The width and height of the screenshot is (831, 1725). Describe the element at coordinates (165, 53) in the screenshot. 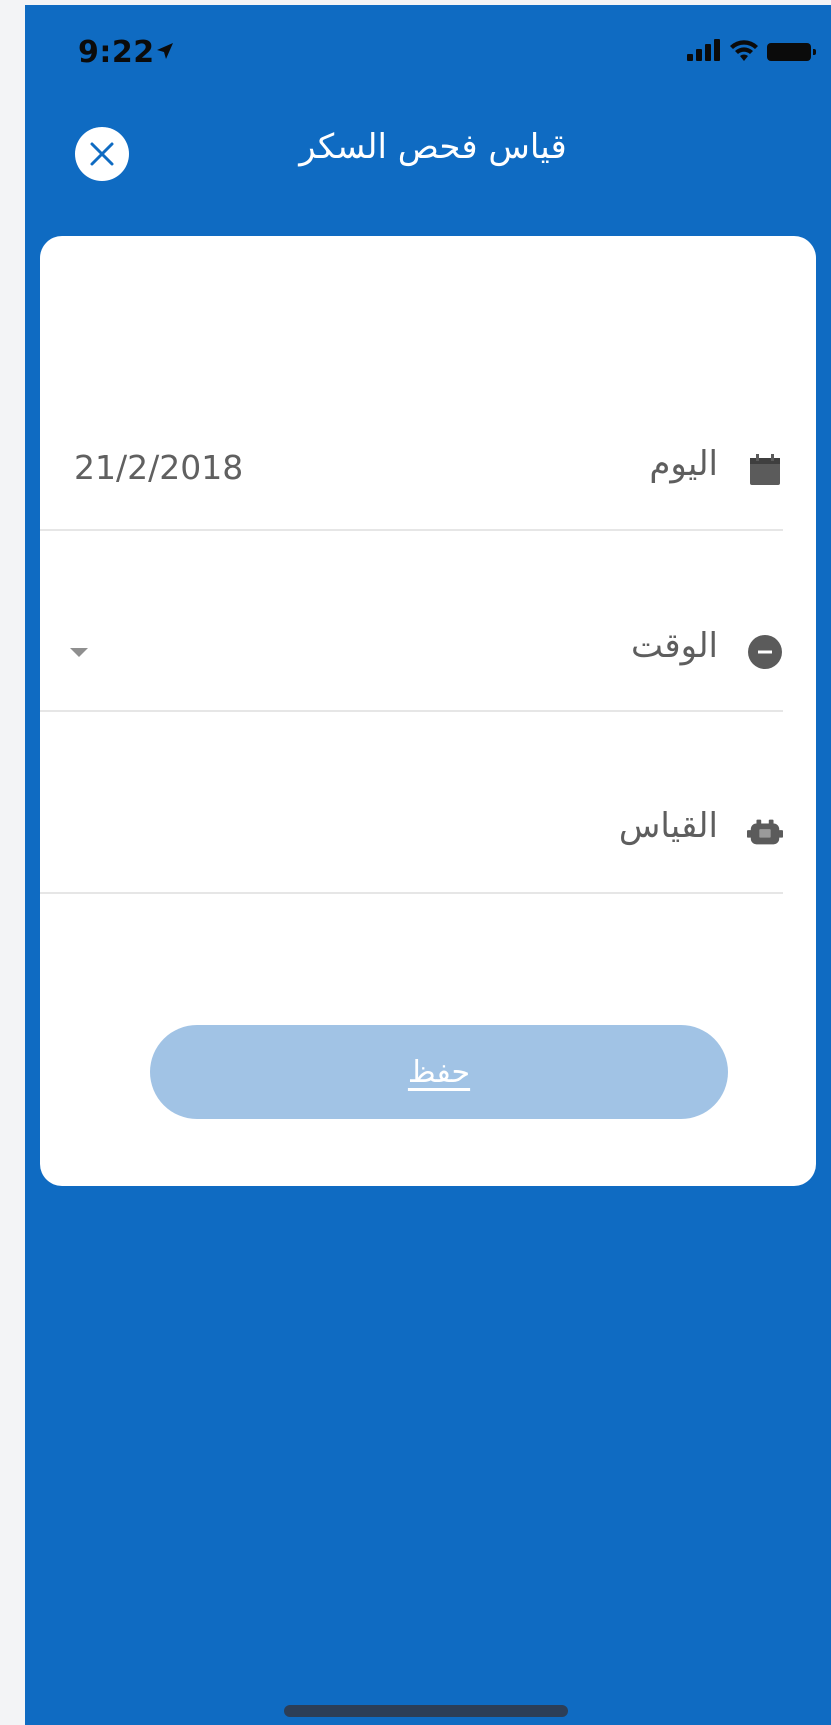

I see `location-arrow-icon` at that location.